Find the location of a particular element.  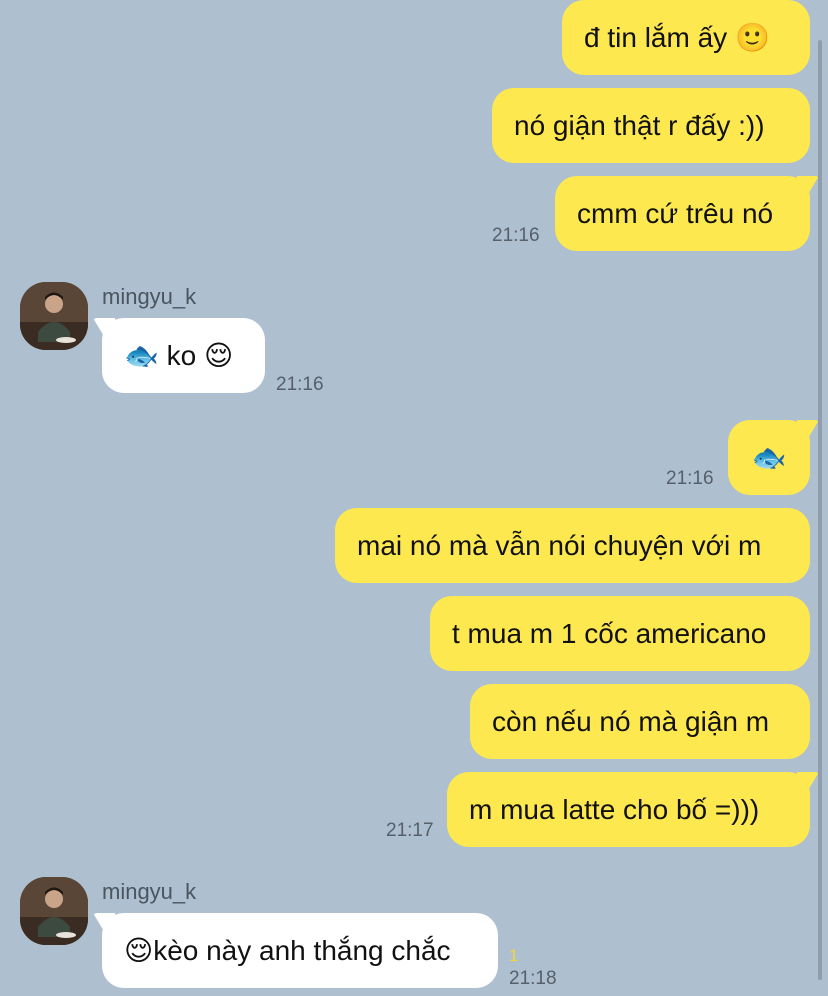

message-time: 21:18 is located at coordinates (533, 978).